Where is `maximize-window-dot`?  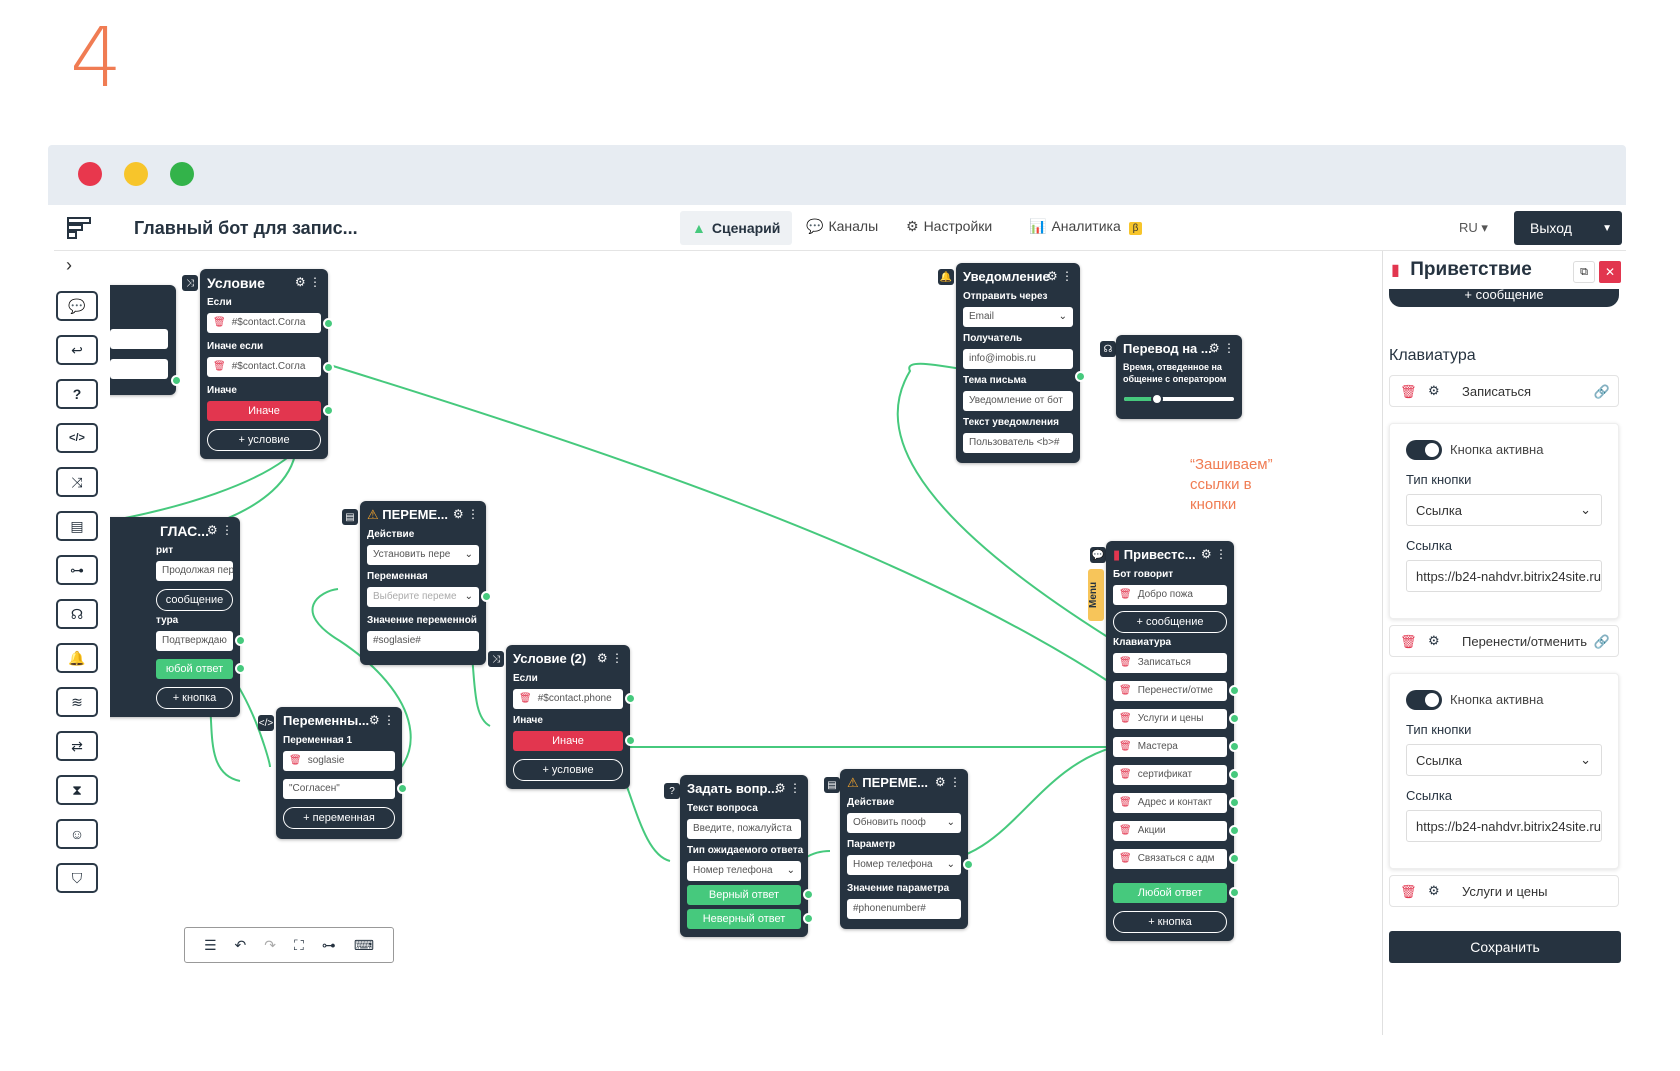
maximize-window-dot is located at coordinates (182, 174).